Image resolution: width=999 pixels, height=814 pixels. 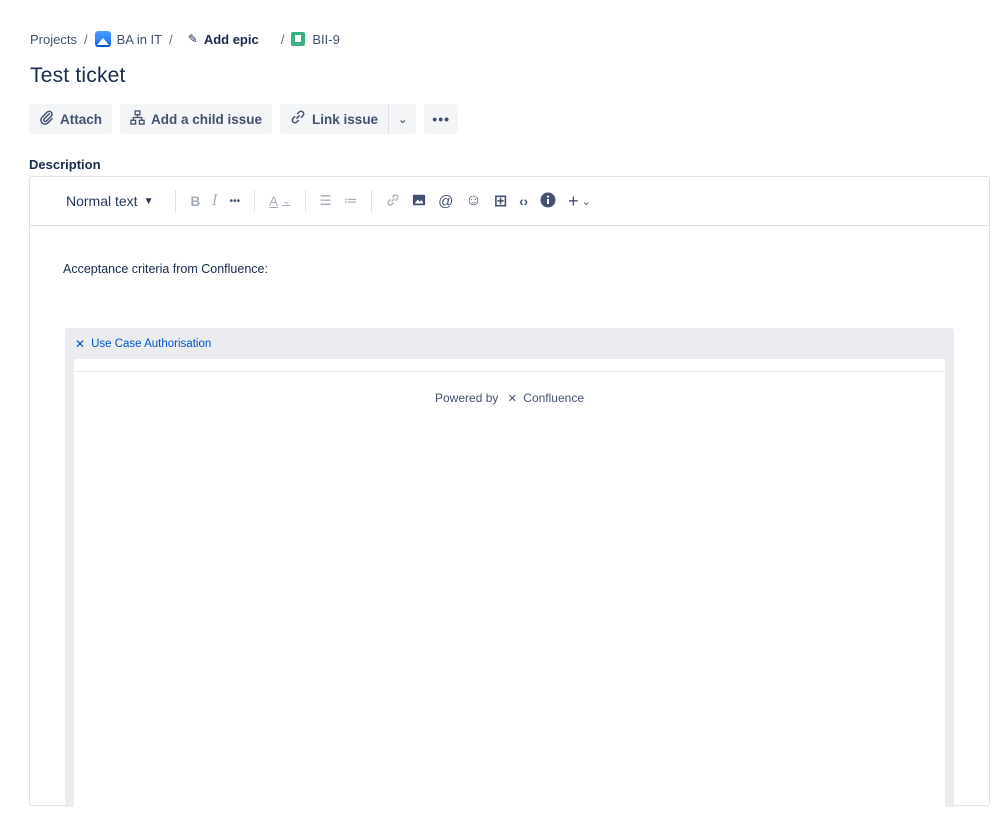 I want to click on add-epic-label: Add epic, so click(x=231, y=39).